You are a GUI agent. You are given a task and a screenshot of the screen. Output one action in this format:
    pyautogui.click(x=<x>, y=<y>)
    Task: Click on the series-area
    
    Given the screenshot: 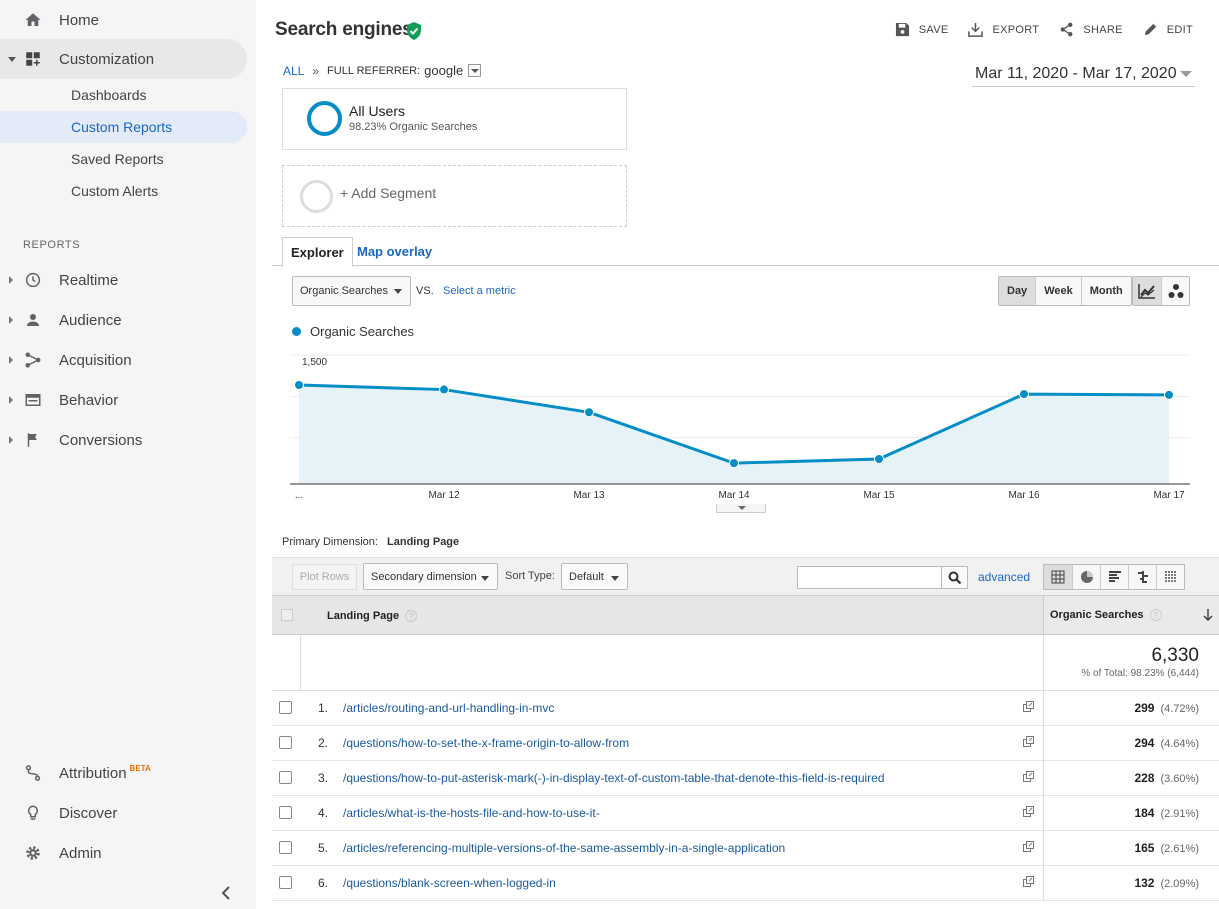 What is the action you would take?
    pyautogui.click(x=734, y=434)
    